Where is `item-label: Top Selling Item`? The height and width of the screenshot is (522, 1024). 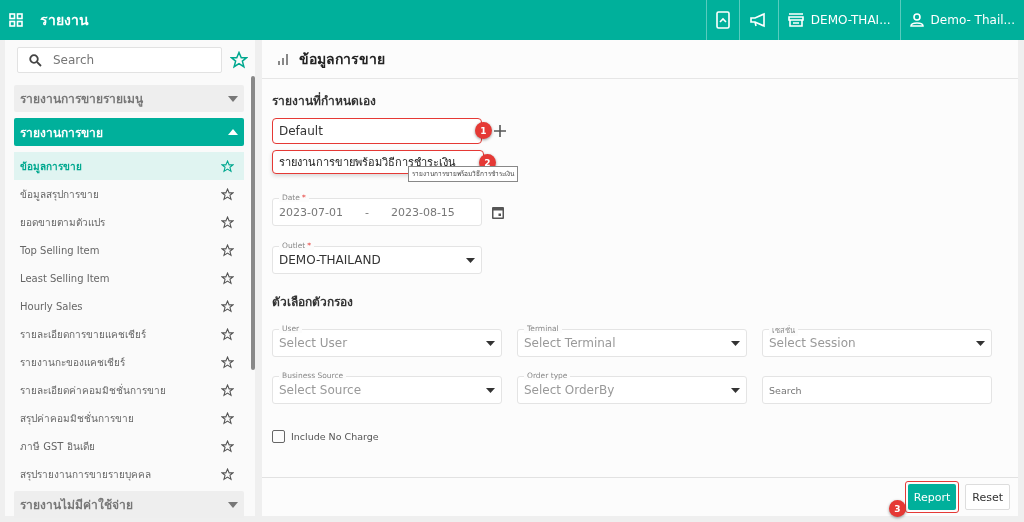
item-label: Top Selling Item is located at coordinates (60, 250).